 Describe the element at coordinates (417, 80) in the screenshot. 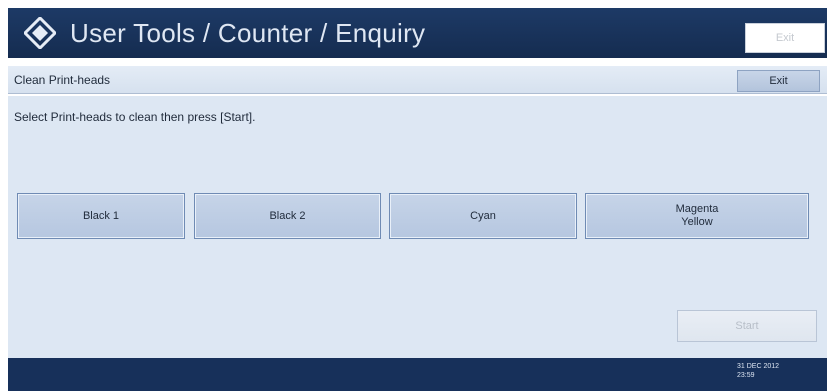

I see `sub-header: Clean Print-heads Exit` at that location.